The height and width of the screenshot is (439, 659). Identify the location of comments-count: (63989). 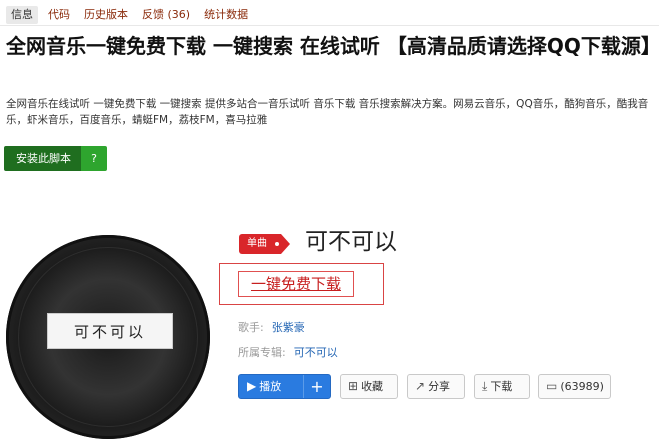
(582, 386).